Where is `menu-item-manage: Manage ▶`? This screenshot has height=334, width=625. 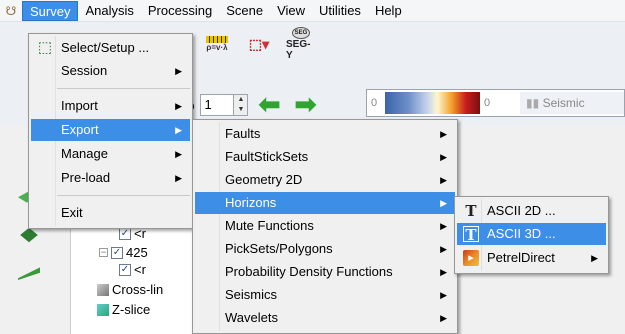 menu-item-manage: Manage ▶ is located at coordinates (110, 154).